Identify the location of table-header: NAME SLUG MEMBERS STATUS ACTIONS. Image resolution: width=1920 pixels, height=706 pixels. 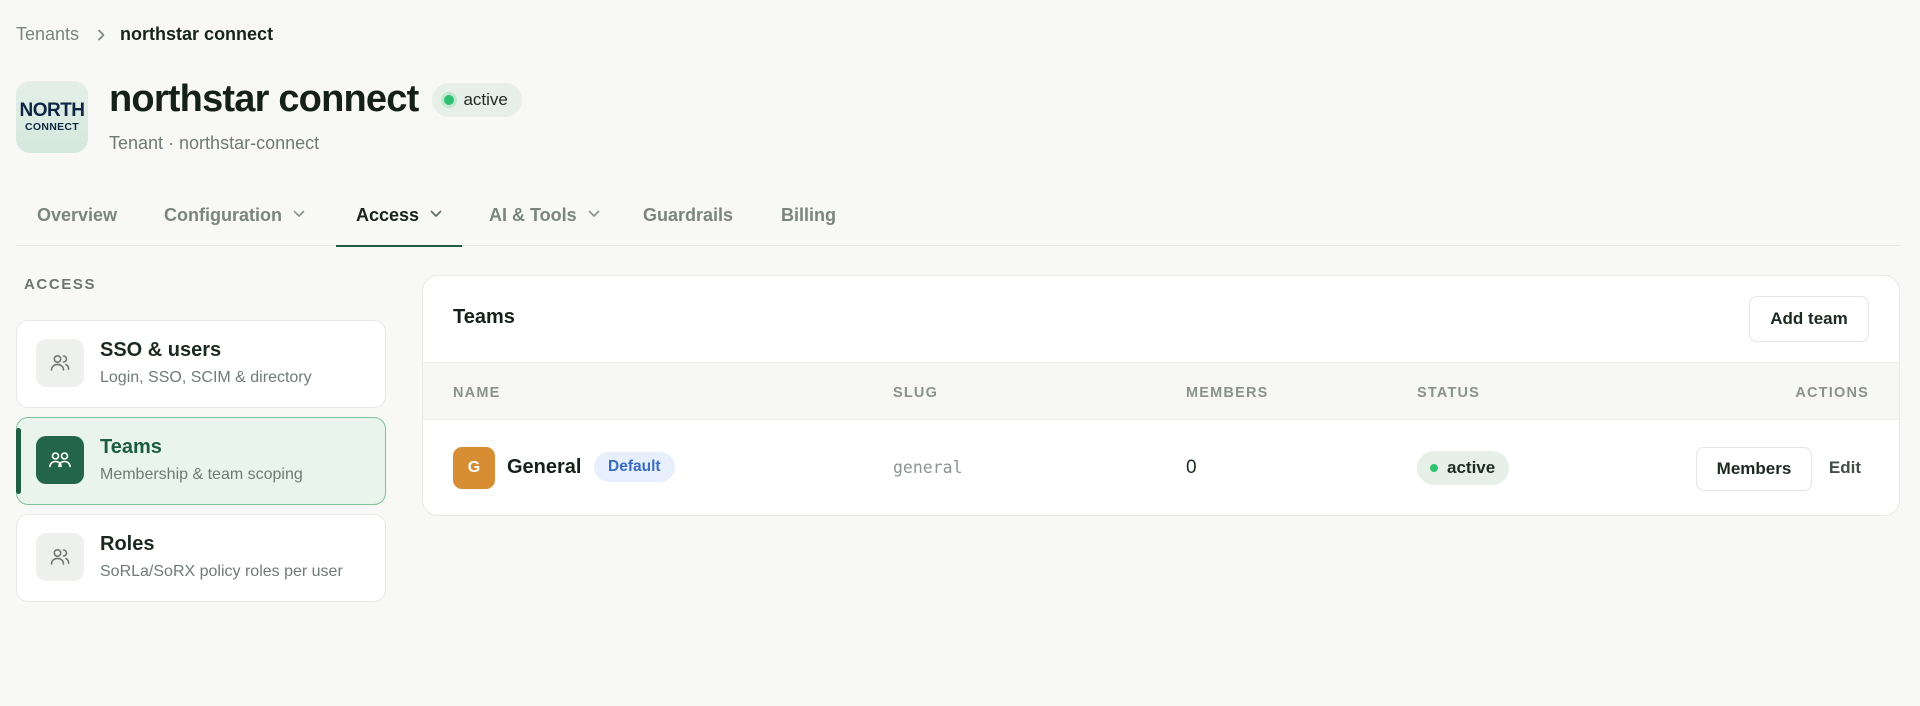
(1161, 391).